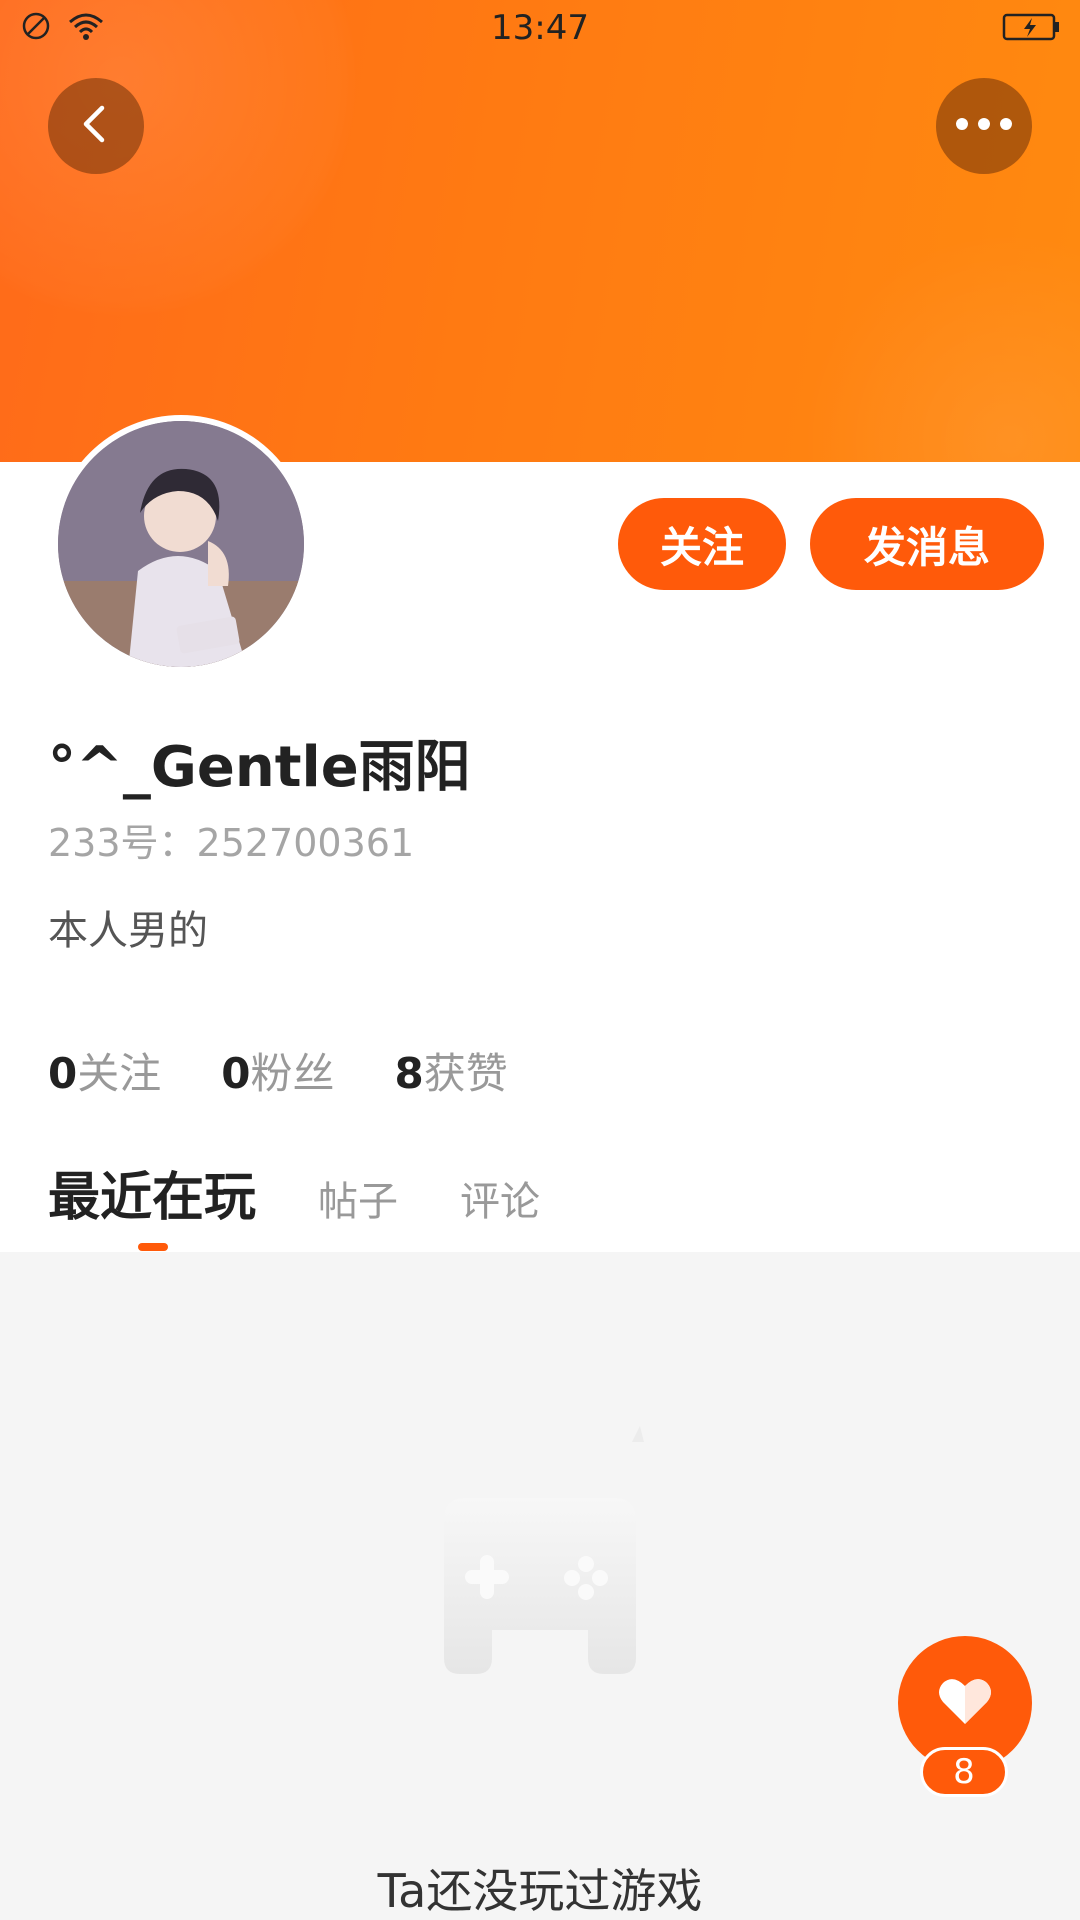  Describe the element at coordinates (104, 1070) in the screenshot. I see `stat-following: 0关注` at that location.